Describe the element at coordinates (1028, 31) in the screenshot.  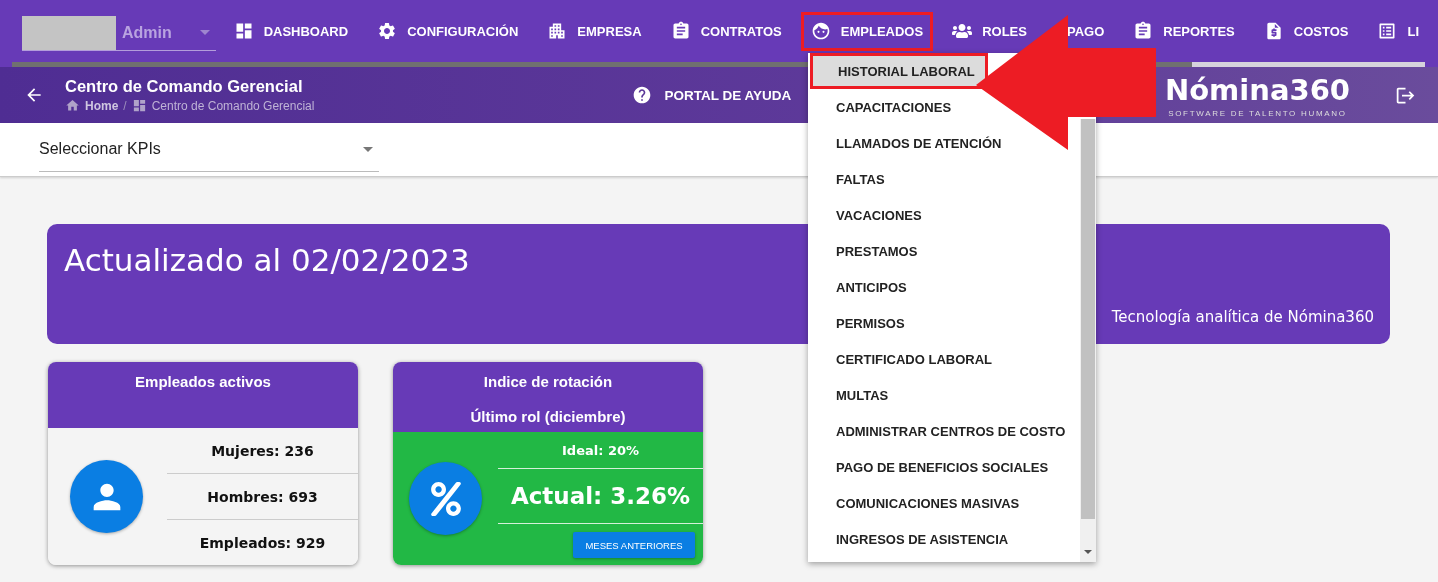
I see `nav-item: ROLES PAGO` at that location.